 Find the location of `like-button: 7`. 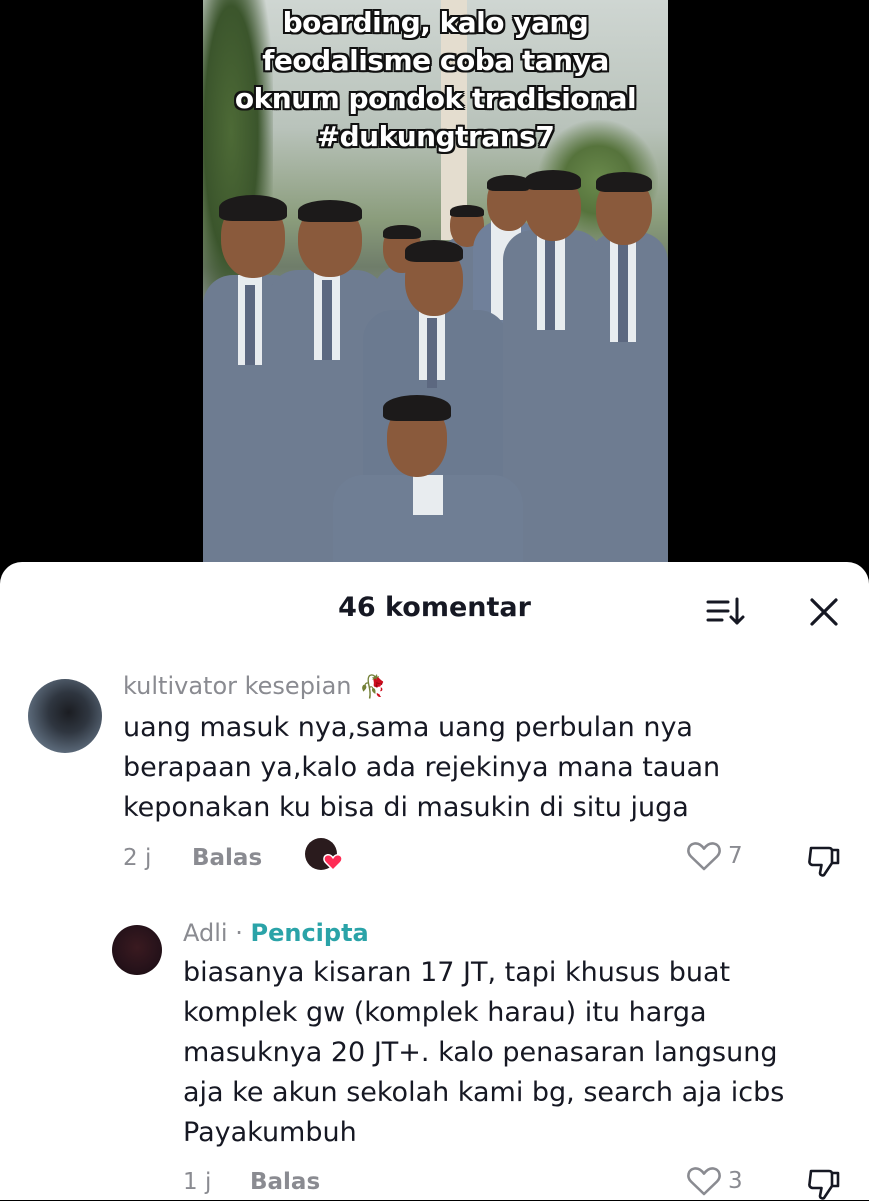

like-button: 7 is located at coordinates (716, 857).